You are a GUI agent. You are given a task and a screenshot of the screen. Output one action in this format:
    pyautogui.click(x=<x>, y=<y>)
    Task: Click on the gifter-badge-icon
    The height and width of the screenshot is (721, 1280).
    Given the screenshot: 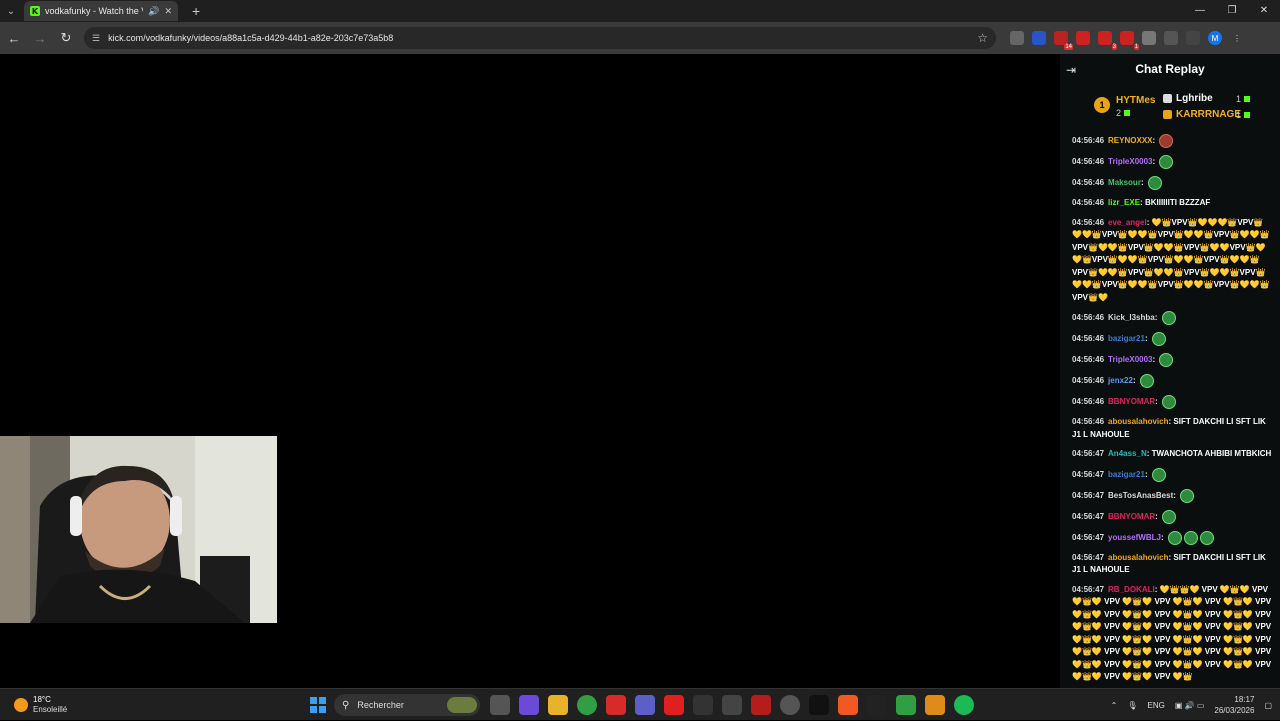 What is the action you would take?
    pyautogui.click(x=1167, y=98)
    